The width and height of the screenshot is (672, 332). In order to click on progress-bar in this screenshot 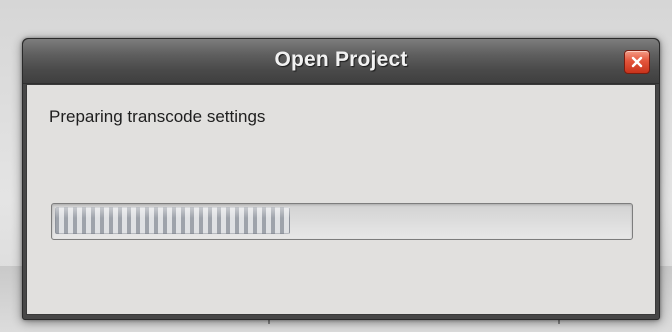, I will do `click(342, 221)`.